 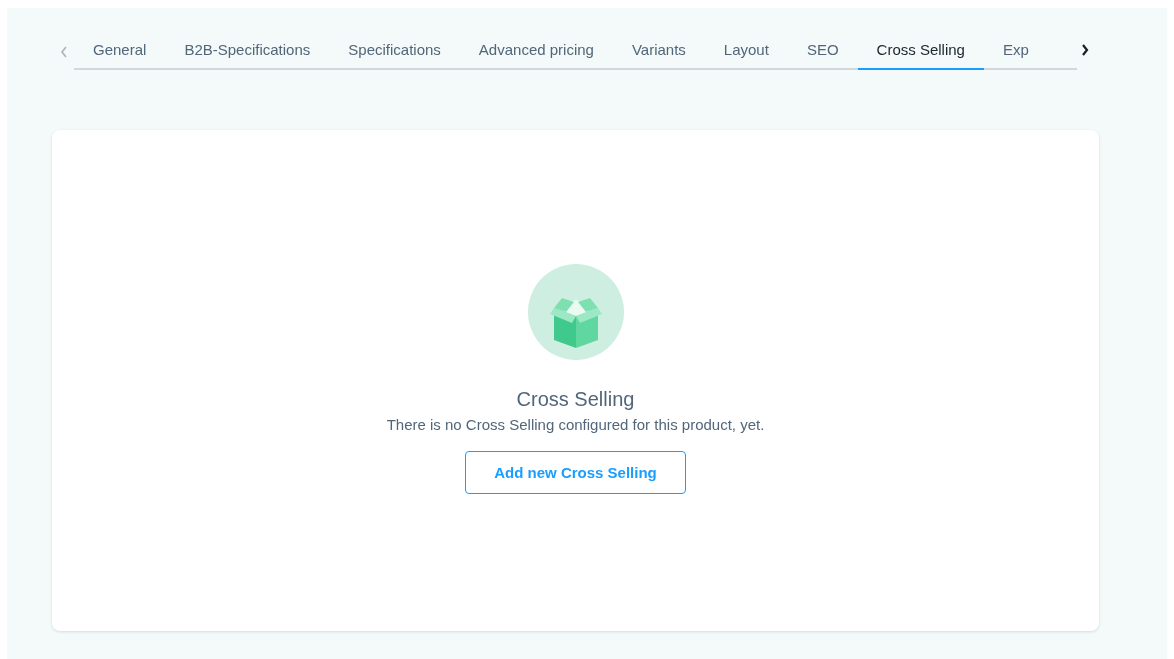 What do you see at coordinates (746, 51) in the screenshot?
I see `tab: Layout` at bounding box center [746, 51].